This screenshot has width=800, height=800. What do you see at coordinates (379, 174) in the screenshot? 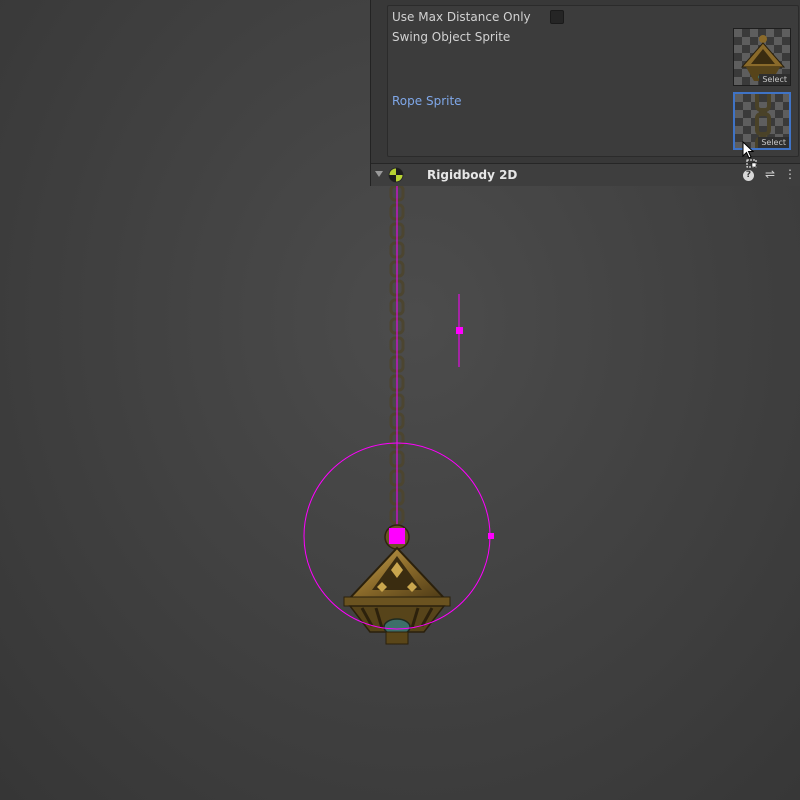
I see `triangle-down-icon` at bounding box center [379, 174].